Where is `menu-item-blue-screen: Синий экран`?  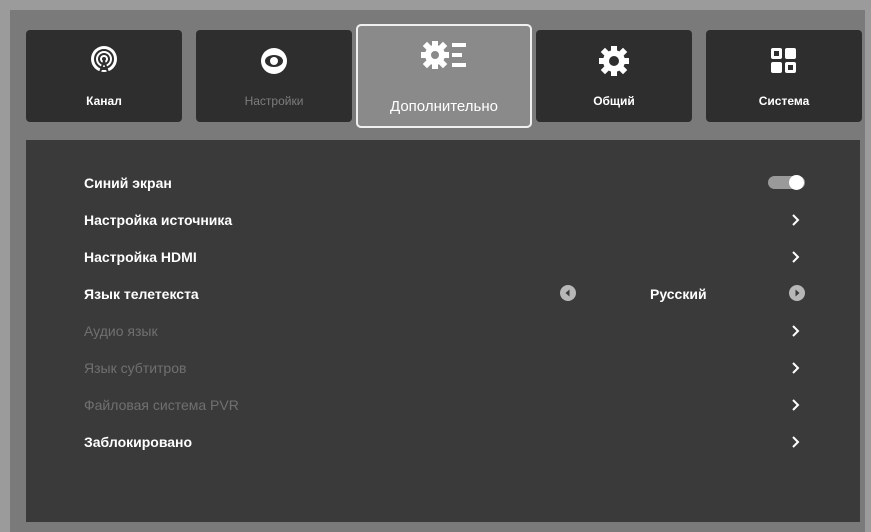 menu-item-blue-screen: Синий экран is located at coordinates (443, 183).